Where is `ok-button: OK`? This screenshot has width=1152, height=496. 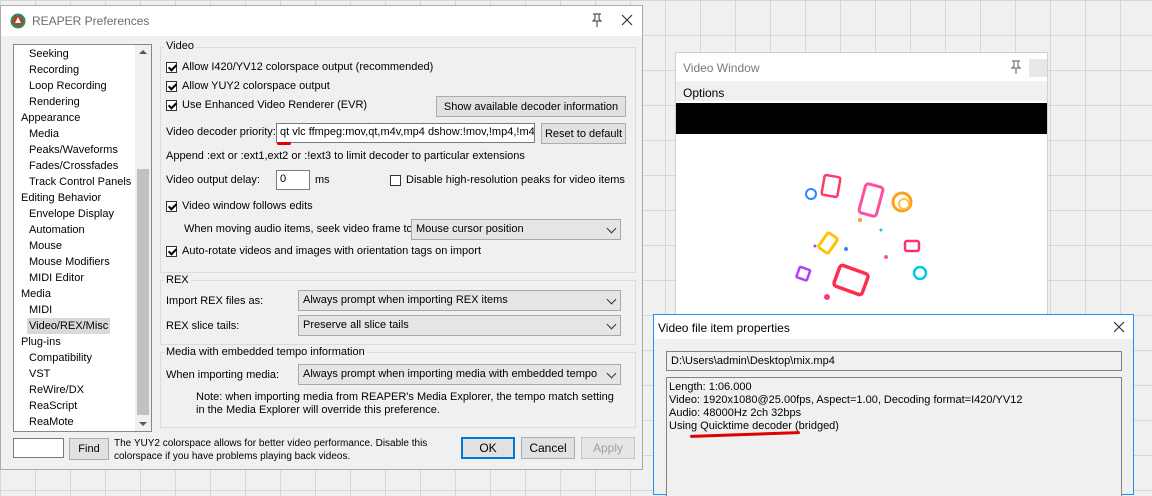 ok-button: OK is located at coordinates (488, 448).